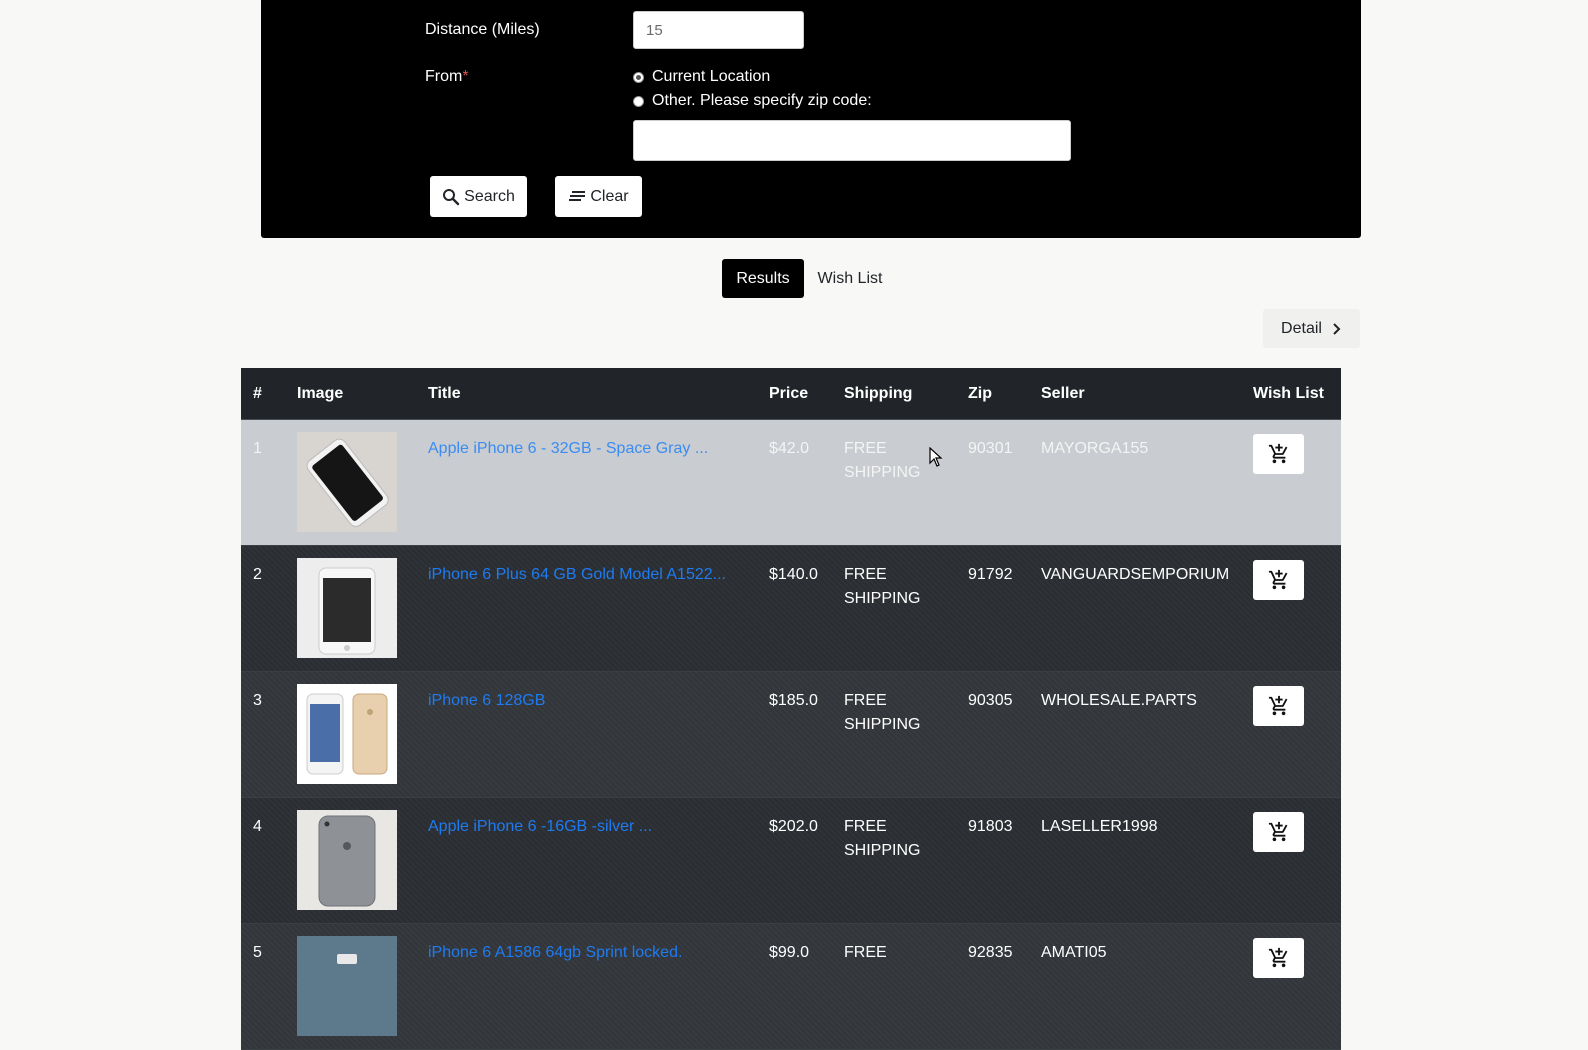  I want to click on radio-other-zip: Other. Please specify zip code:, so click(752, 101).